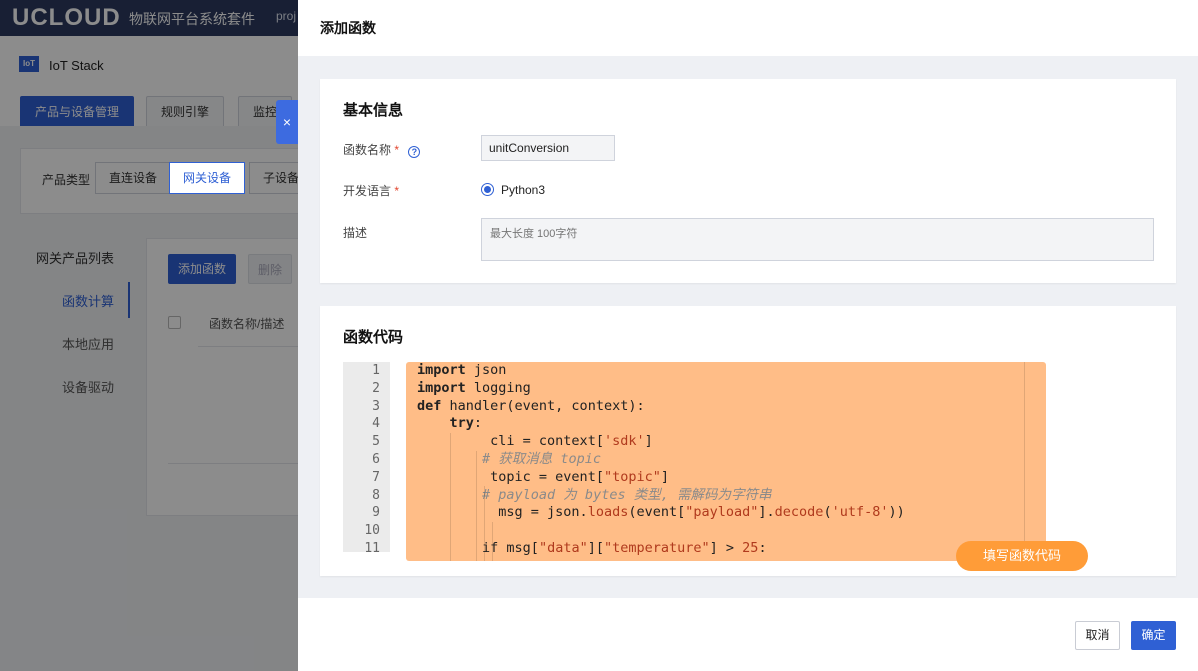  I want to click on drawer-title: 添加函数, so click(348, 28).